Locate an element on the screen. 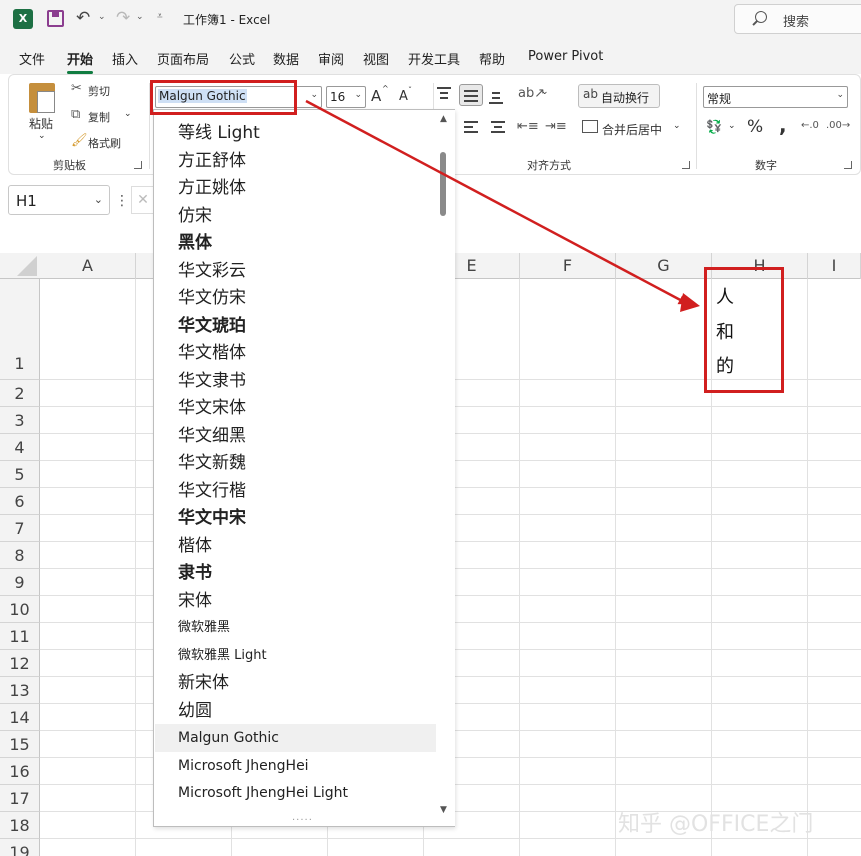 The height and width of the screenshot is (856, 861). decrease-indent-icon: ⇤≡ is located at coordinates (528, 127).